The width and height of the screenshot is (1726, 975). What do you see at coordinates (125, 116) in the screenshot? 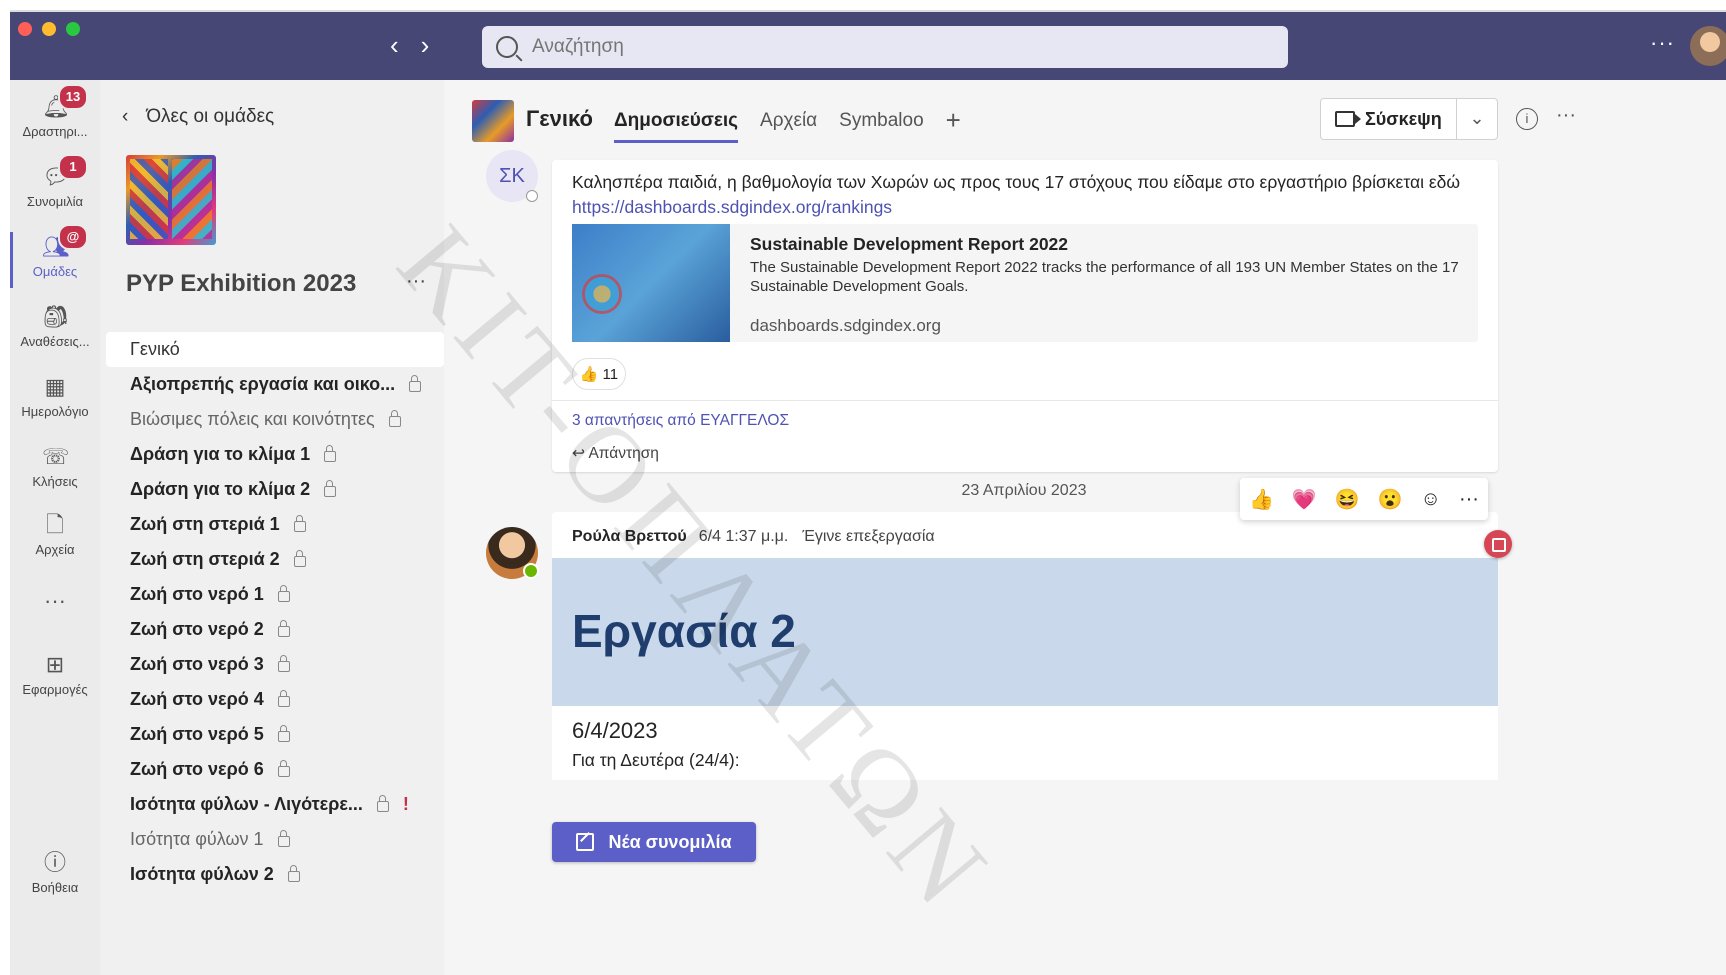
I see `chevron-left-icon: ‹` at bounding box center [125, 116].